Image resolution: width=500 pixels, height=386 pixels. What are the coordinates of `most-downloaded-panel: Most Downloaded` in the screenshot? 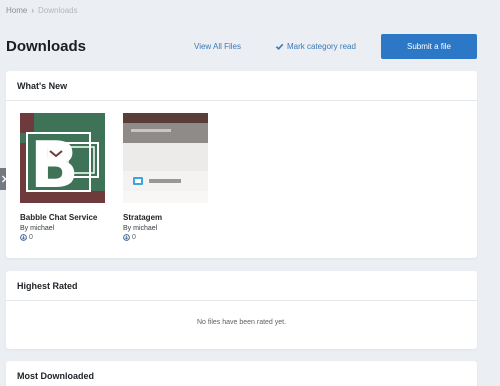 It's located at (241, 373).